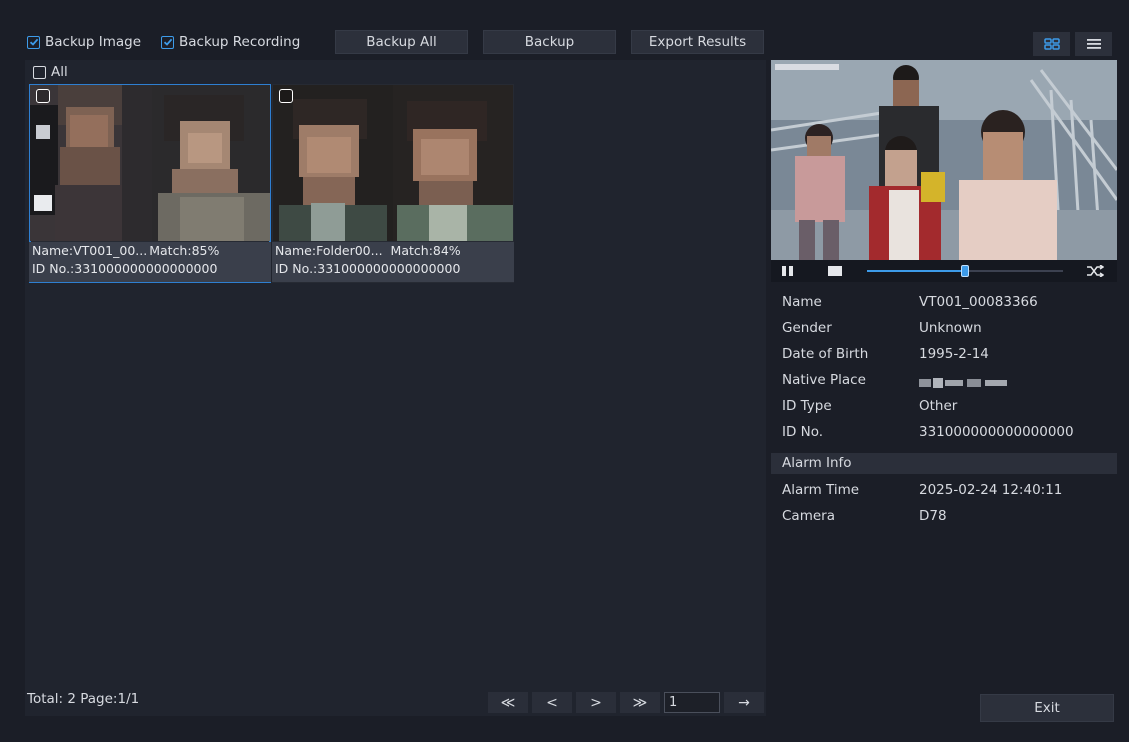  I want to click on next-page-button: >, so click(596, 702).